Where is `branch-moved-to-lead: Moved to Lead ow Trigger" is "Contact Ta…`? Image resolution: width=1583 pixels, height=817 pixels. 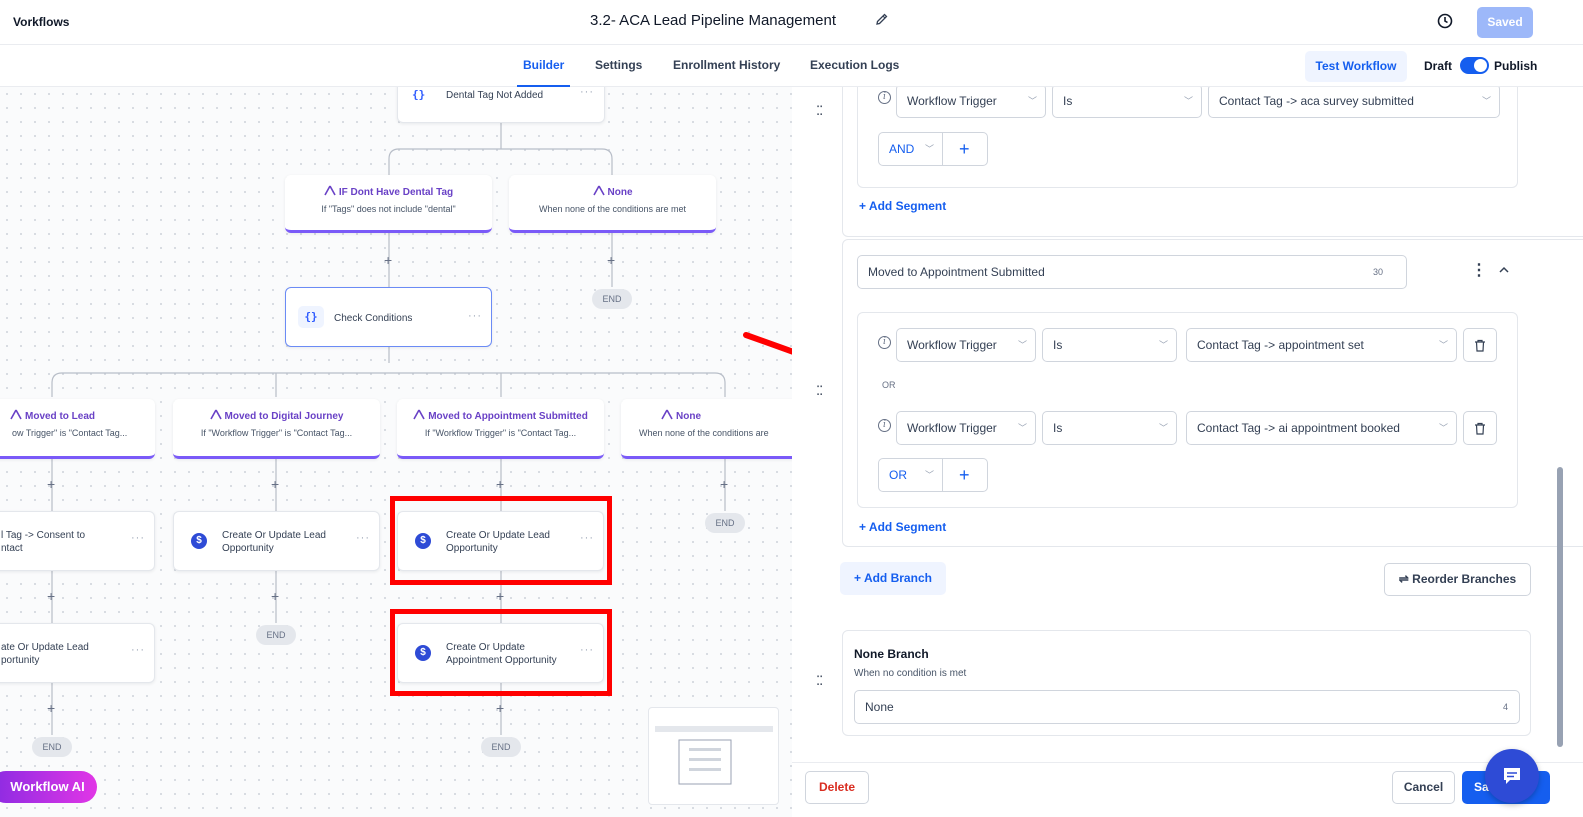 branch-moved-to-lead: Moved to Lead ow Trigger" is "Contact Ta… is located at coordinates (77, 429).